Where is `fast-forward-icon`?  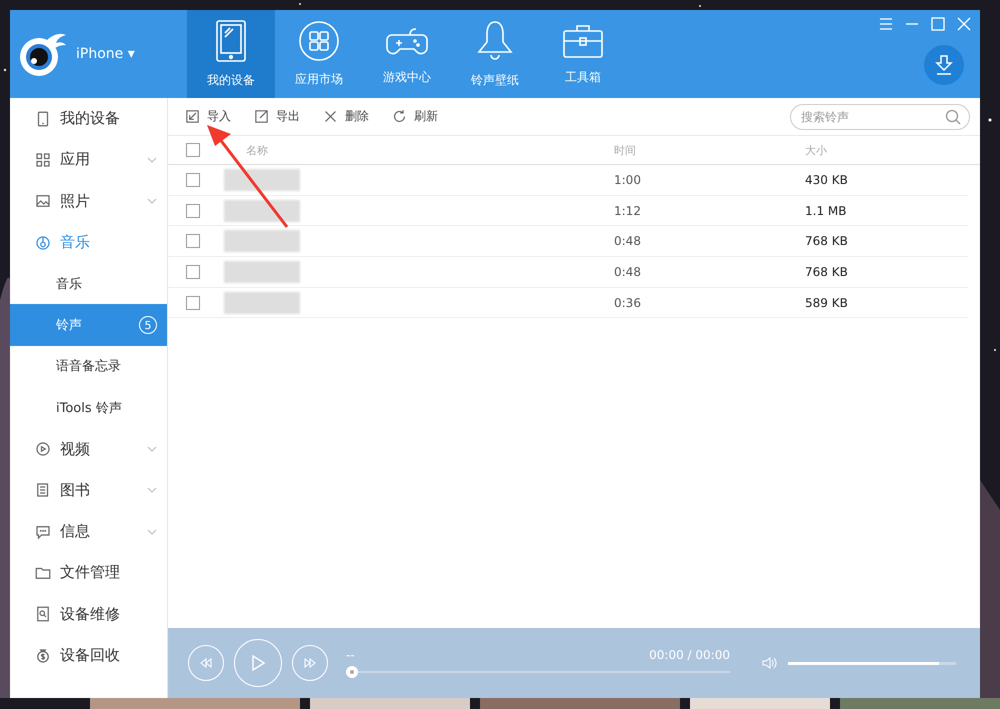 fast-forward-icon is located at coordinates (310, 663).